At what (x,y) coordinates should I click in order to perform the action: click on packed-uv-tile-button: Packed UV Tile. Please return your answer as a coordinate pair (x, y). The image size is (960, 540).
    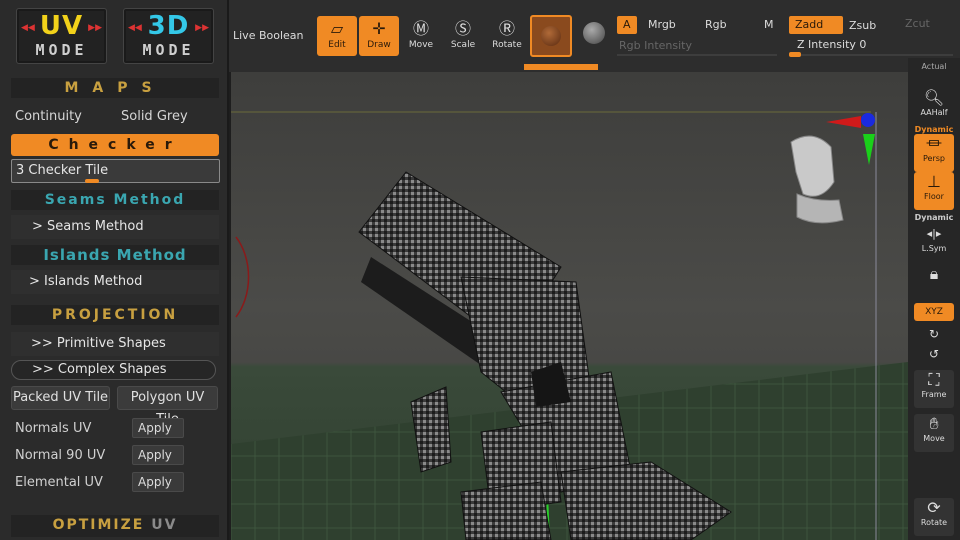
    Looking at the image, I should click on (60, 398).